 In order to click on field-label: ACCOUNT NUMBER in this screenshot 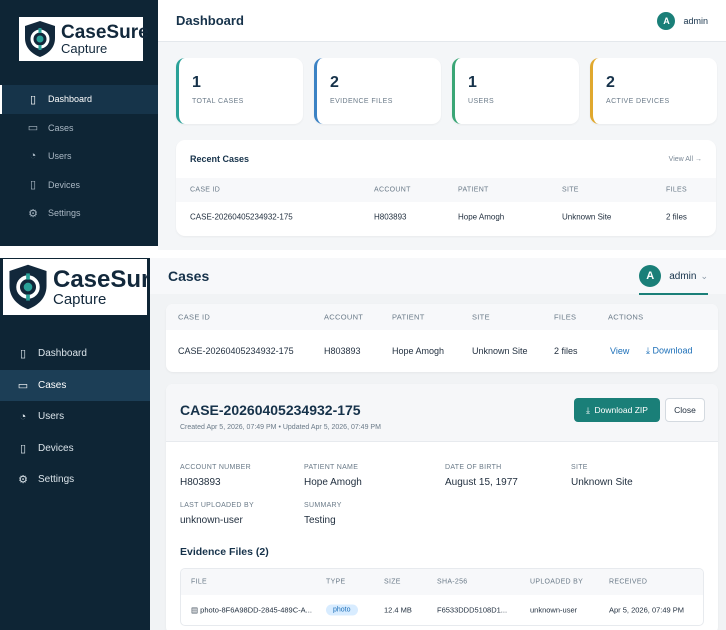, I will do `click(215, 467)`.